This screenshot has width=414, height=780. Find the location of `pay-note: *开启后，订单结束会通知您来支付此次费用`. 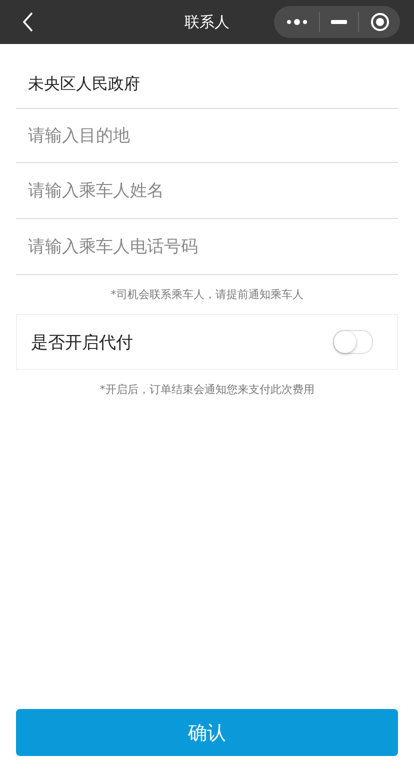

pay-note: *开启后，订单结束会通知您来支付此次费用 is located at coordinates (207, 389).